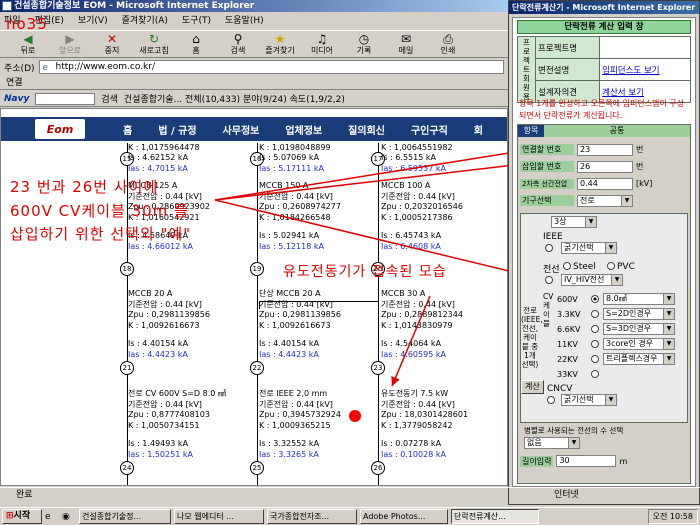 The image size is (700, 525). What do you see at coordinates (547, 149) in the screenshot?
I see `conn-number-label: 연결할 번호` at bounding box center [547, 149].